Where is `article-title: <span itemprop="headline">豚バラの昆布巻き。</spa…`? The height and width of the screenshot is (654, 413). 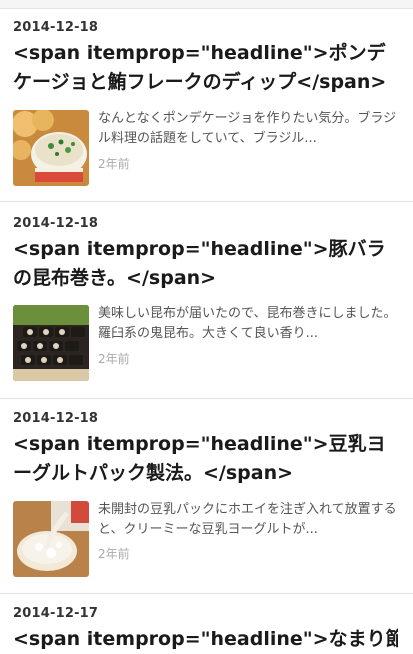 article-title: <span itemprop="headline">豚バラの昆布巻き。</spa… is located at coordinates (205, 264).